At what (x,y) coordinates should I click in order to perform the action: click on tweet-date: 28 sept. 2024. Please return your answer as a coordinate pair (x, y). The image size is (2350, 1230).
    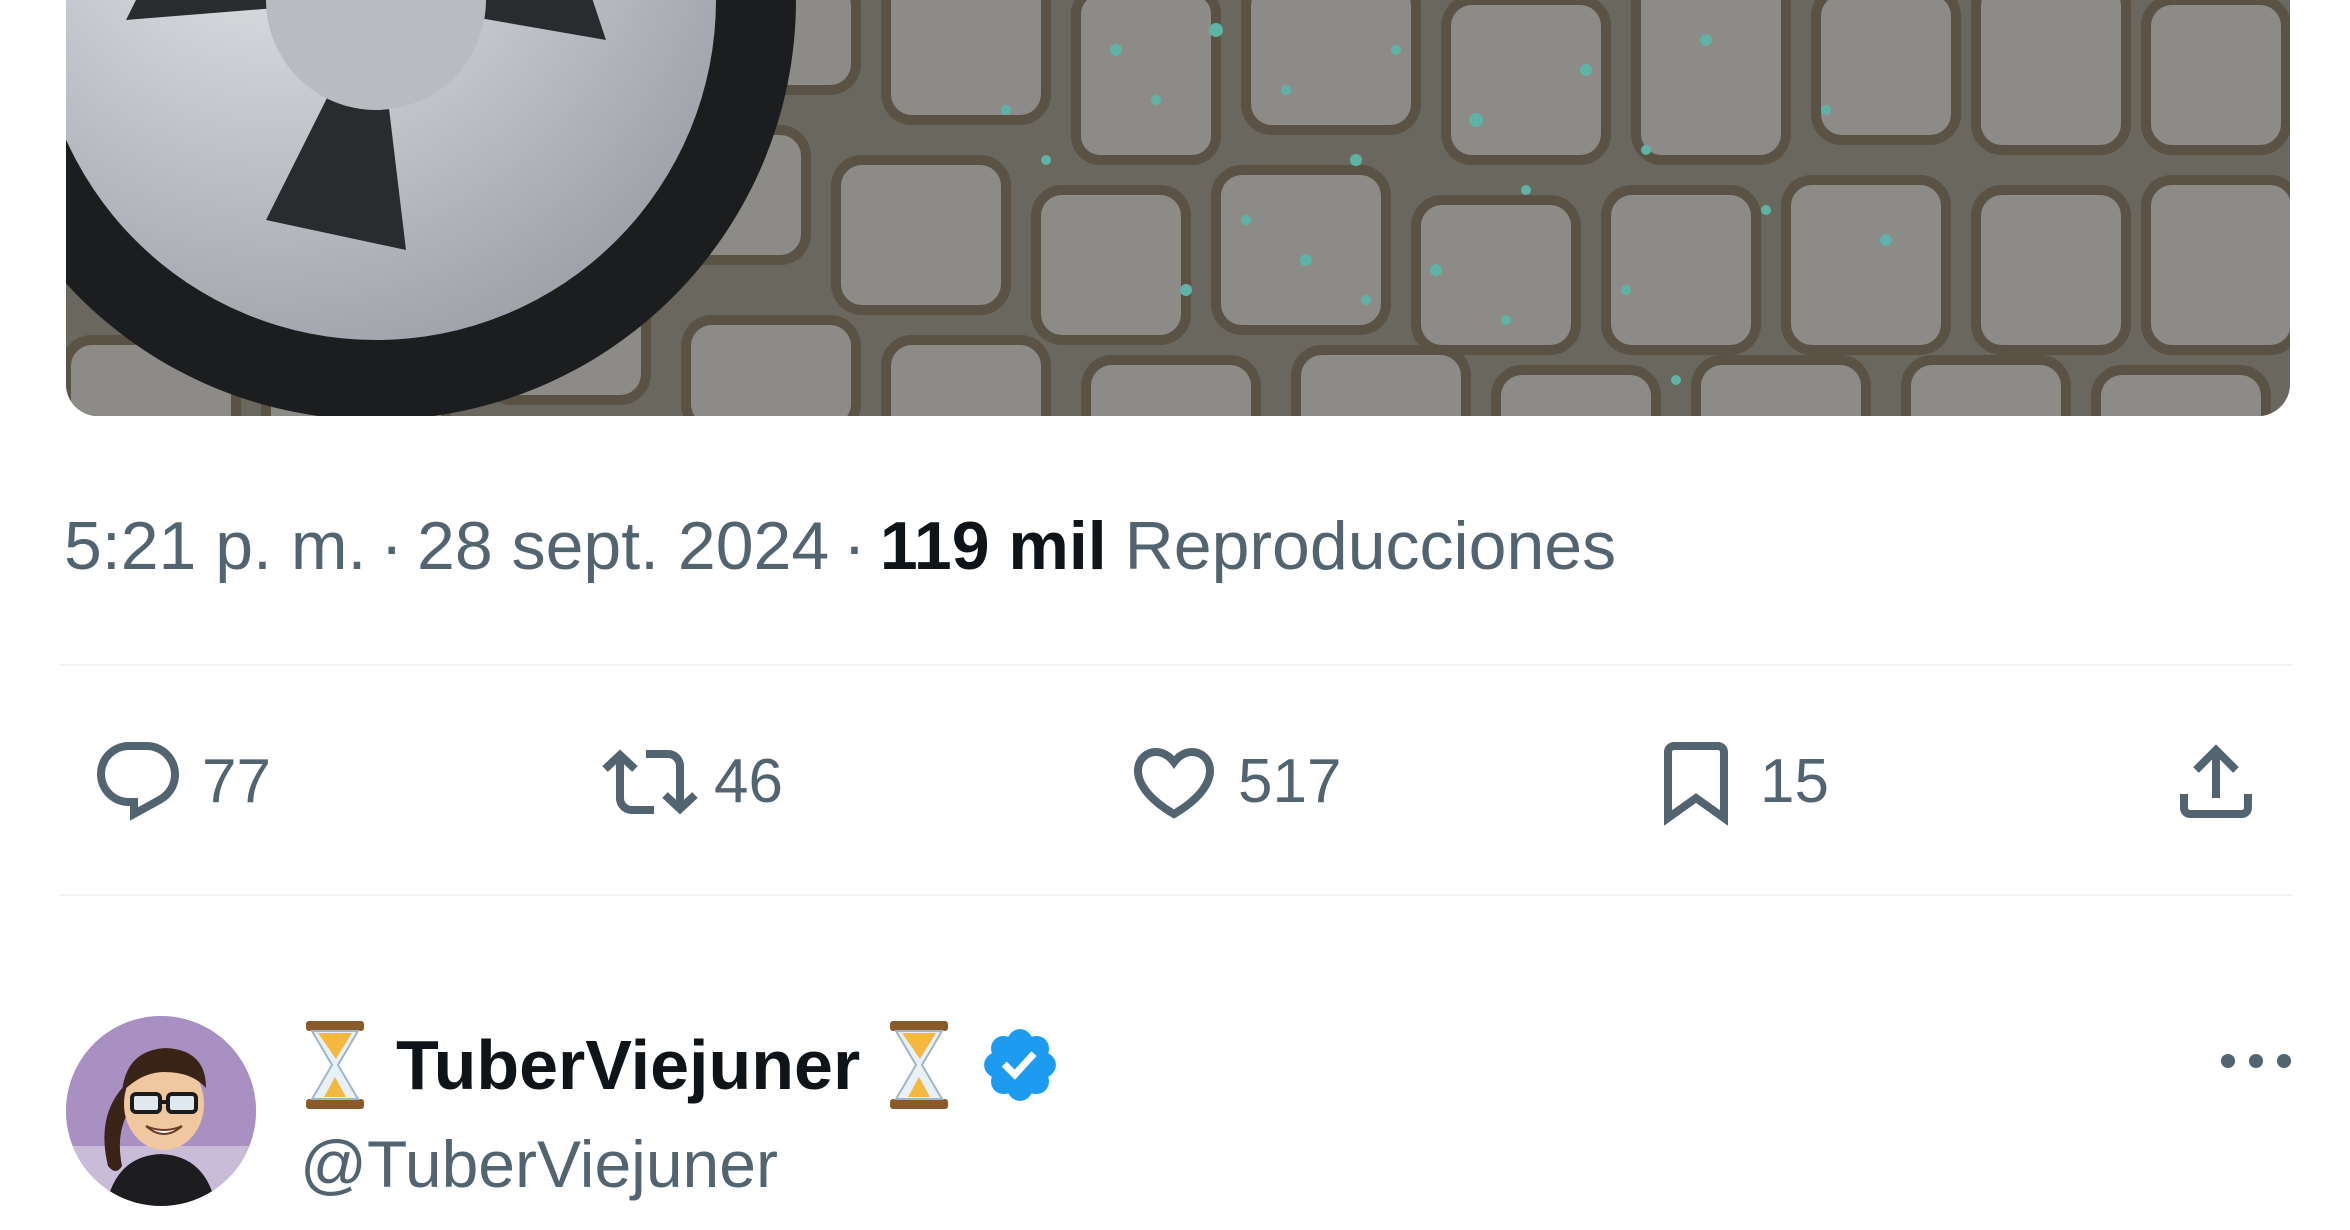
    Looking at the image, I should click on (623, 546).